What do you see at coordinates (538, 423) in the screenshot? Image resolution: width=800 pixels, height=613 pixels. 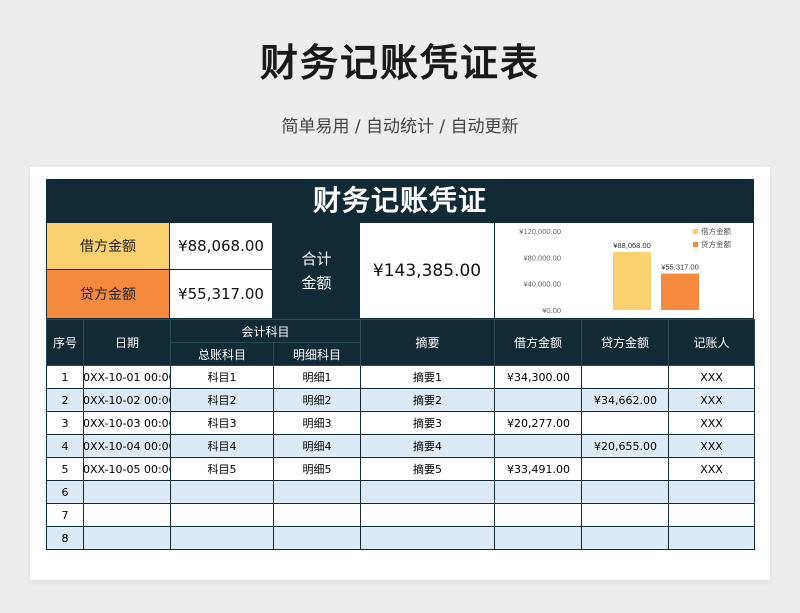 I see `cell-debit: ¥20,277.00` at bounding box center [538, 423].